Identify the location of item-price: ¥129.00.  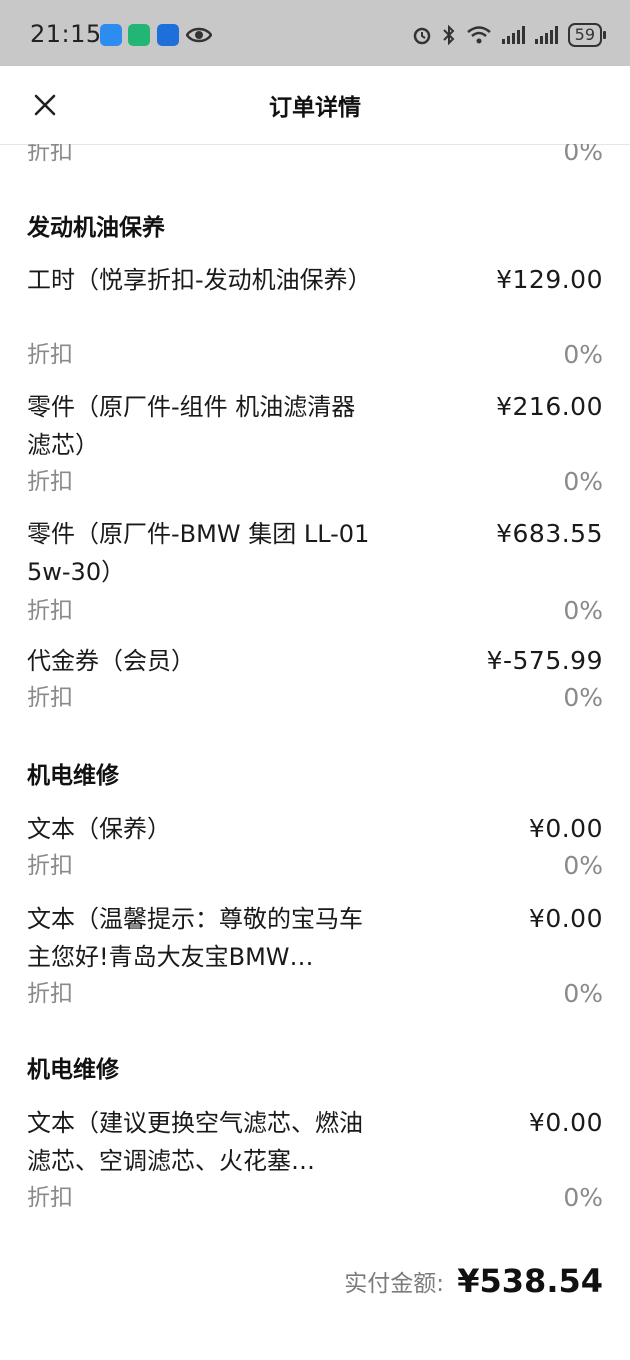
(549, 279).